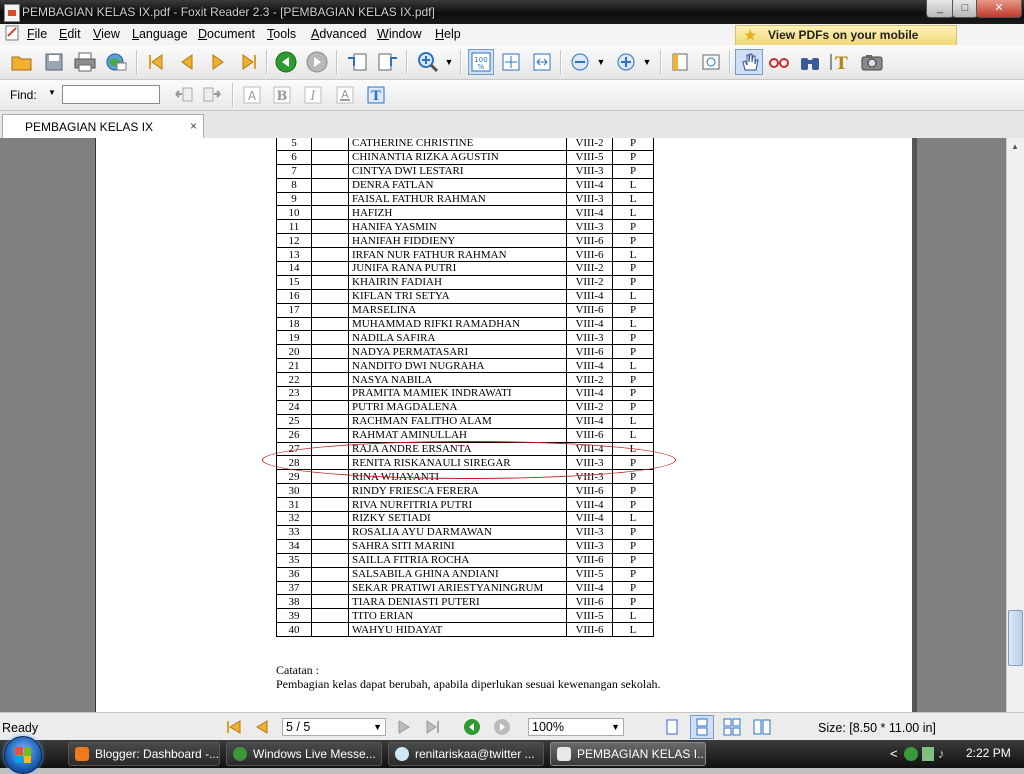  What do you see at coordinates (334, 727) in the screenshot?
I see `page-number-field: 5 / 5 ▼` at bounding box center [334, 727].